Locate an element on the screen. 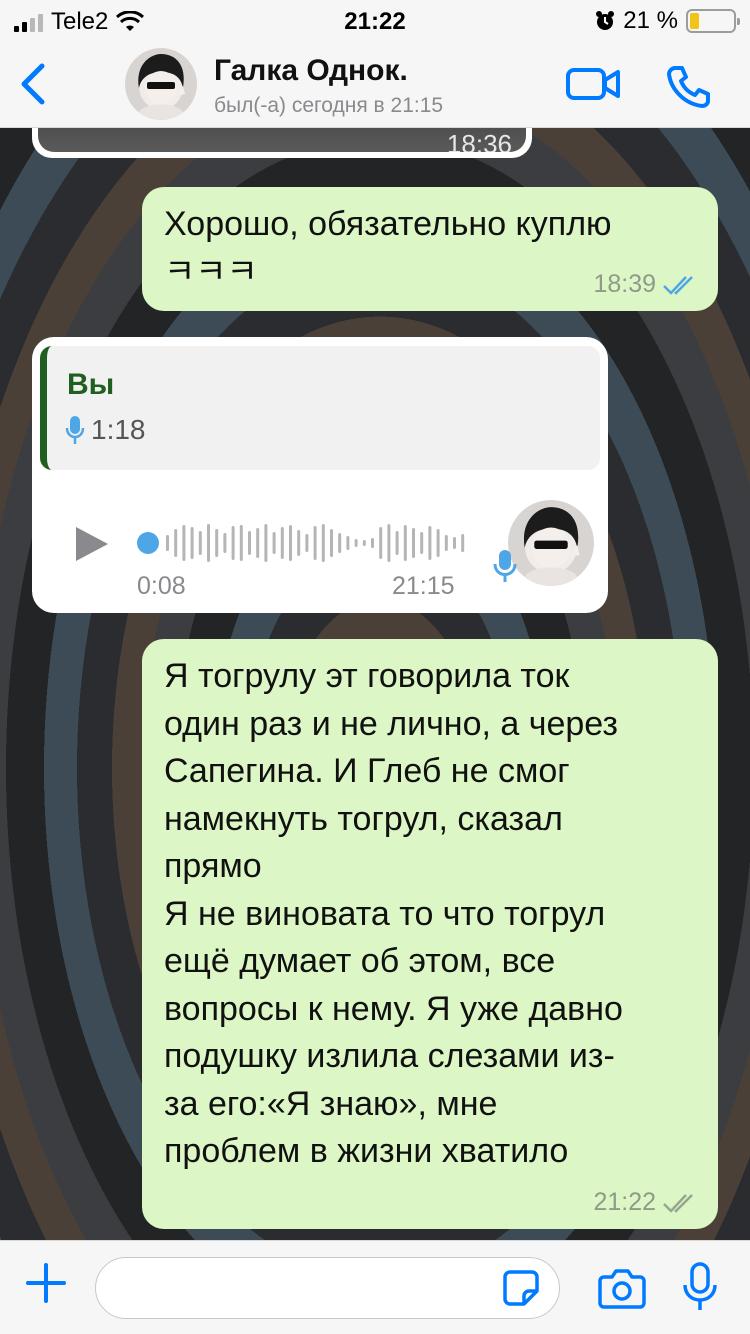 Image resolution: width=750 pixels, height=1334 pixels. quote-body: 1:18 is located at coordinates (105, 430).